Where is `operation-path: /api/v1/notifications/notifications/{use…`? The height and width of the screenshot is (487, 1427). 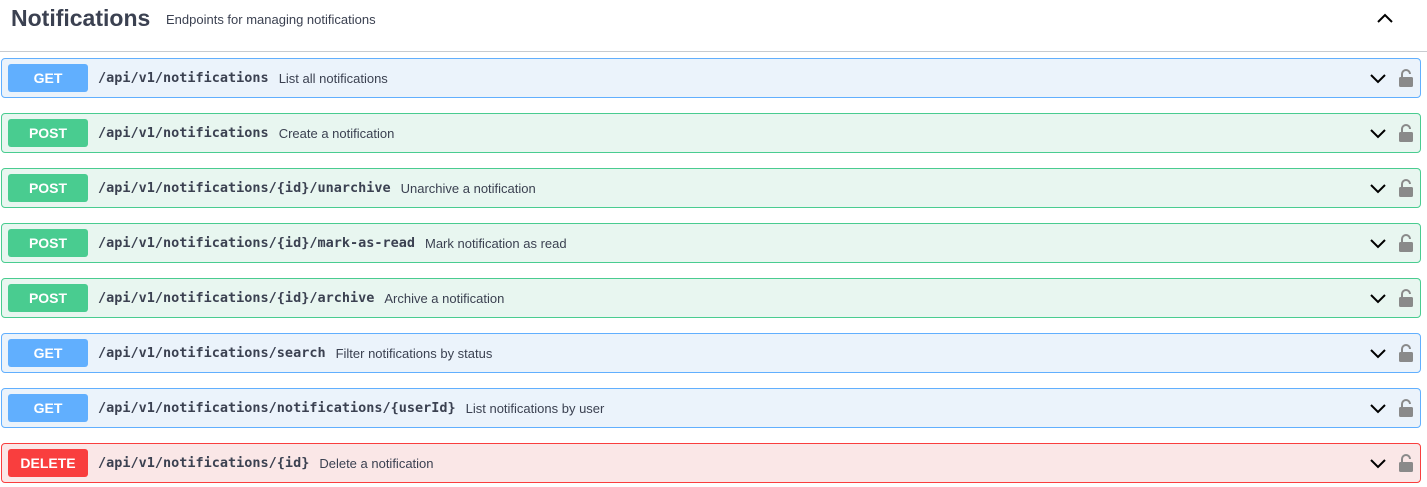 operation-path: /api/v1/notifications/notifications/{use… is located at coordinates (277, 408).